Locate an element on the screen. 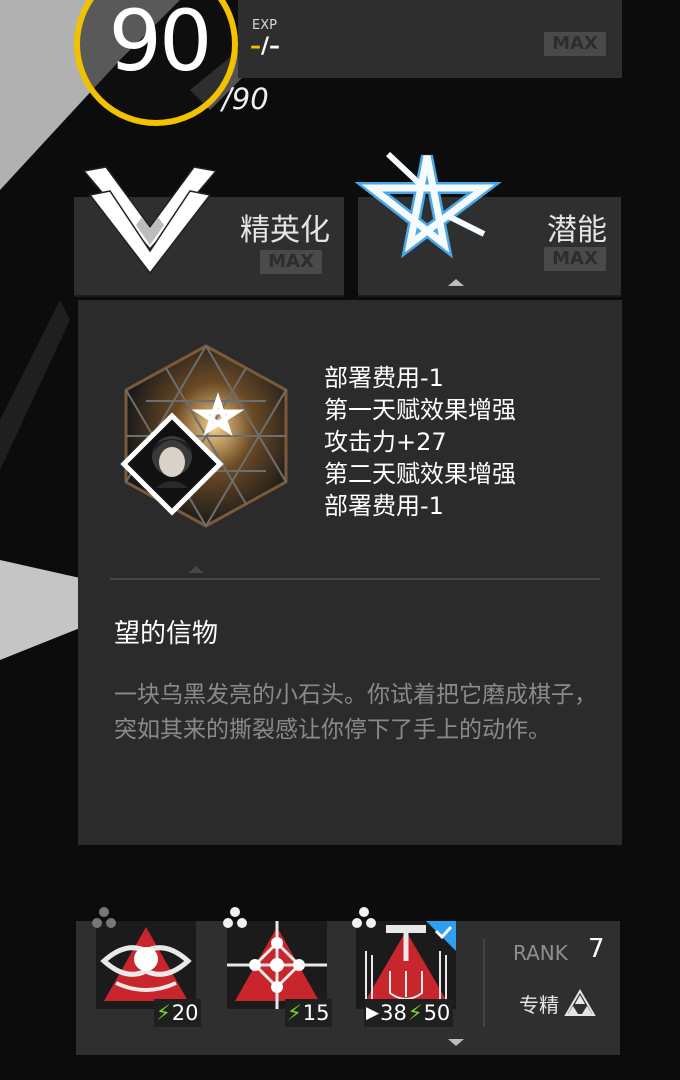  potential-caret-icon is located at coordinates (456, 282).